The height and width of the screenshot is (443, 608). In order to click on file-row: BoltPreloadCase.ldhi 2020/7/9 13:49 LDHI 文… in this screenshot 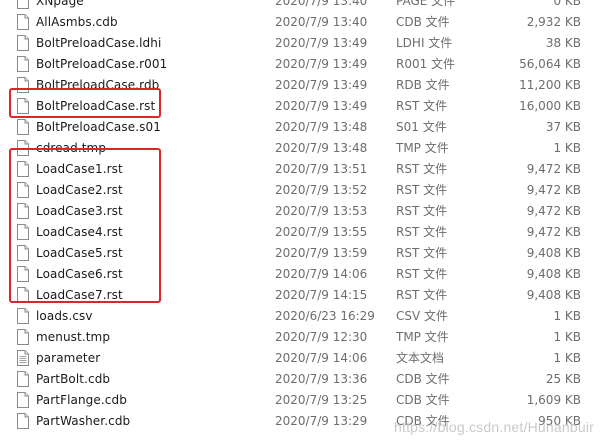, I will do `click(304, 43)`.